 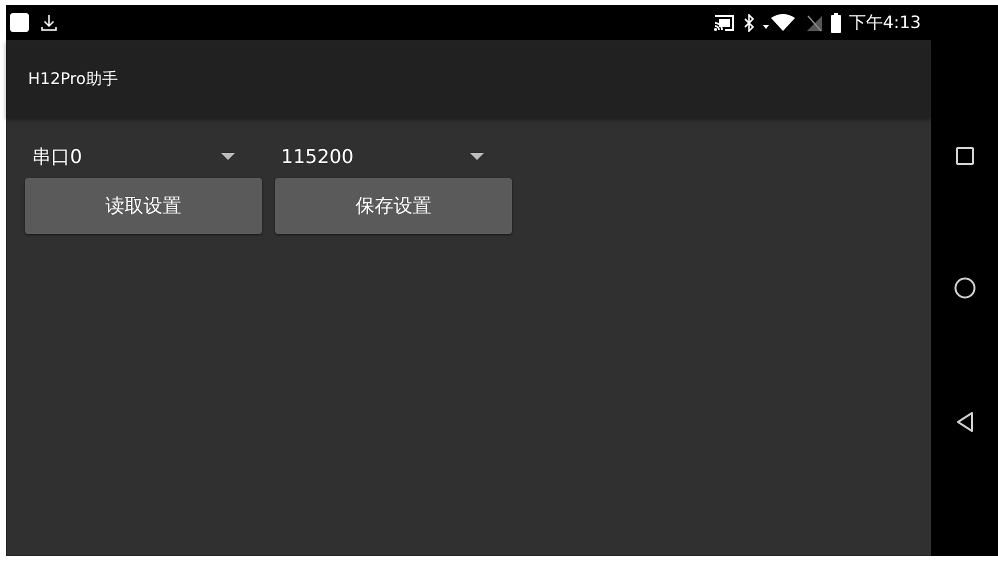 I want to click on wifi-icon, so click(x=779, y=23).